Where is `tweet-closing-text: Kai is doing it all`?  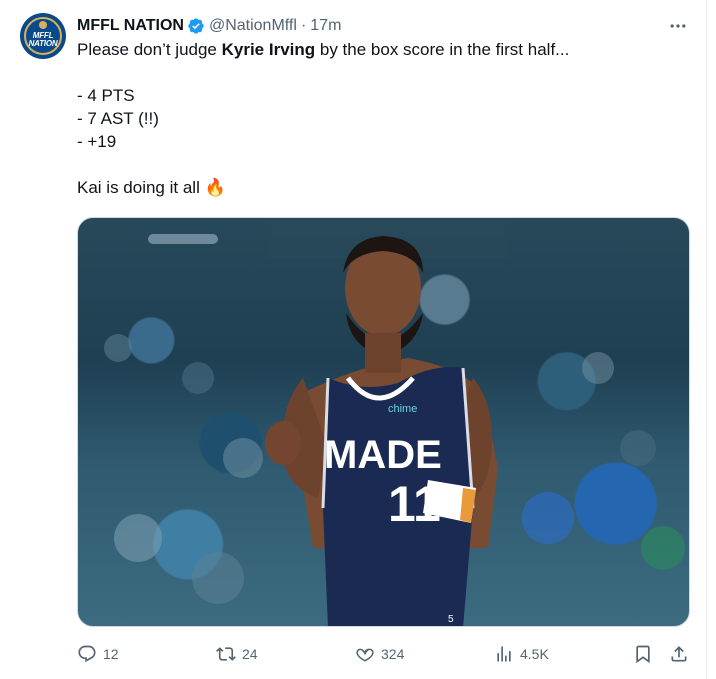 tweet-closing-text: Kai is doing it all is located at coordinates (138, 187).